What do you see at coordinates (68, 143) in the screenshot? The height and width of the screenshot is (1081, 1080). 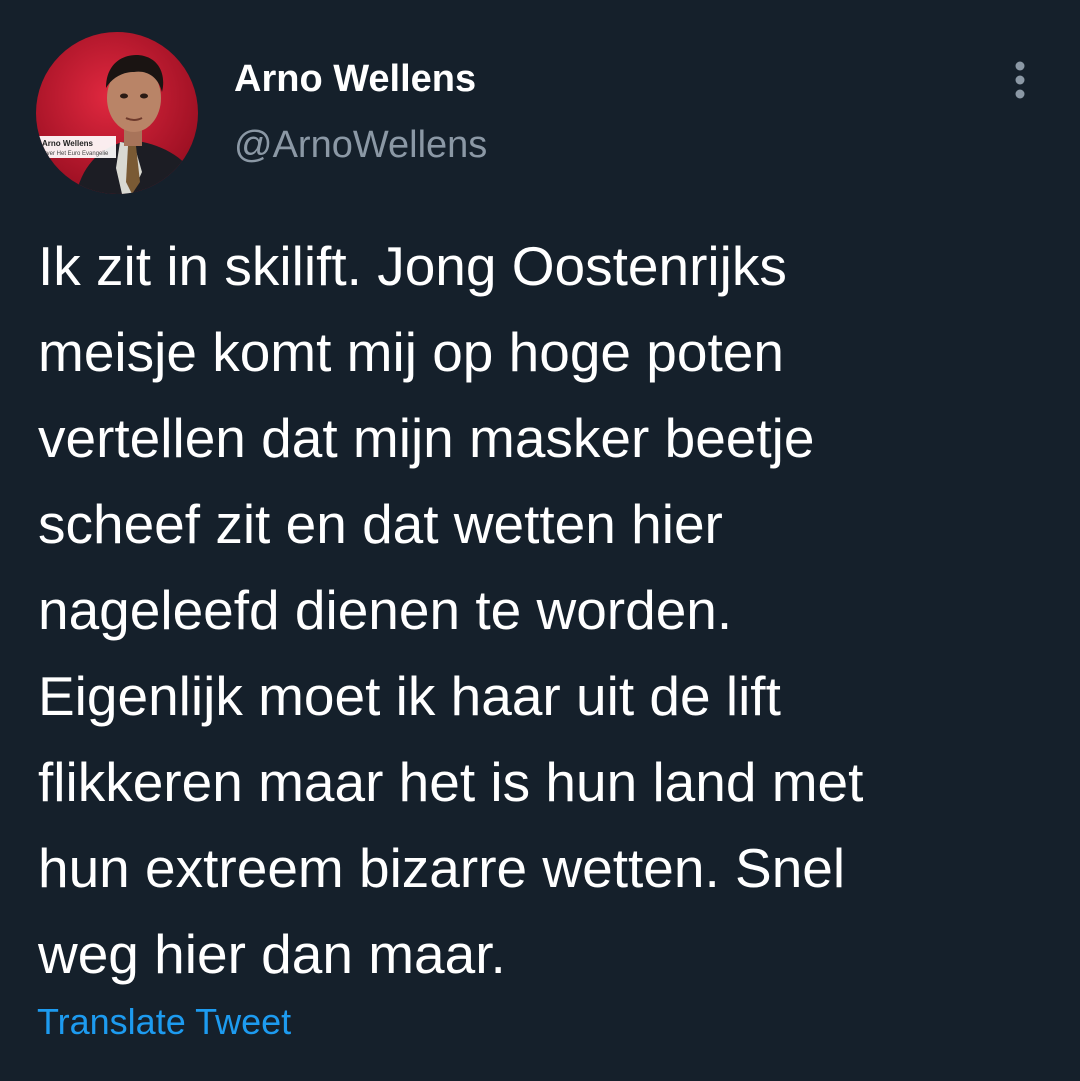 I see `avatar-caption-name: Arno Wellens` at bounding box center [68, 143].